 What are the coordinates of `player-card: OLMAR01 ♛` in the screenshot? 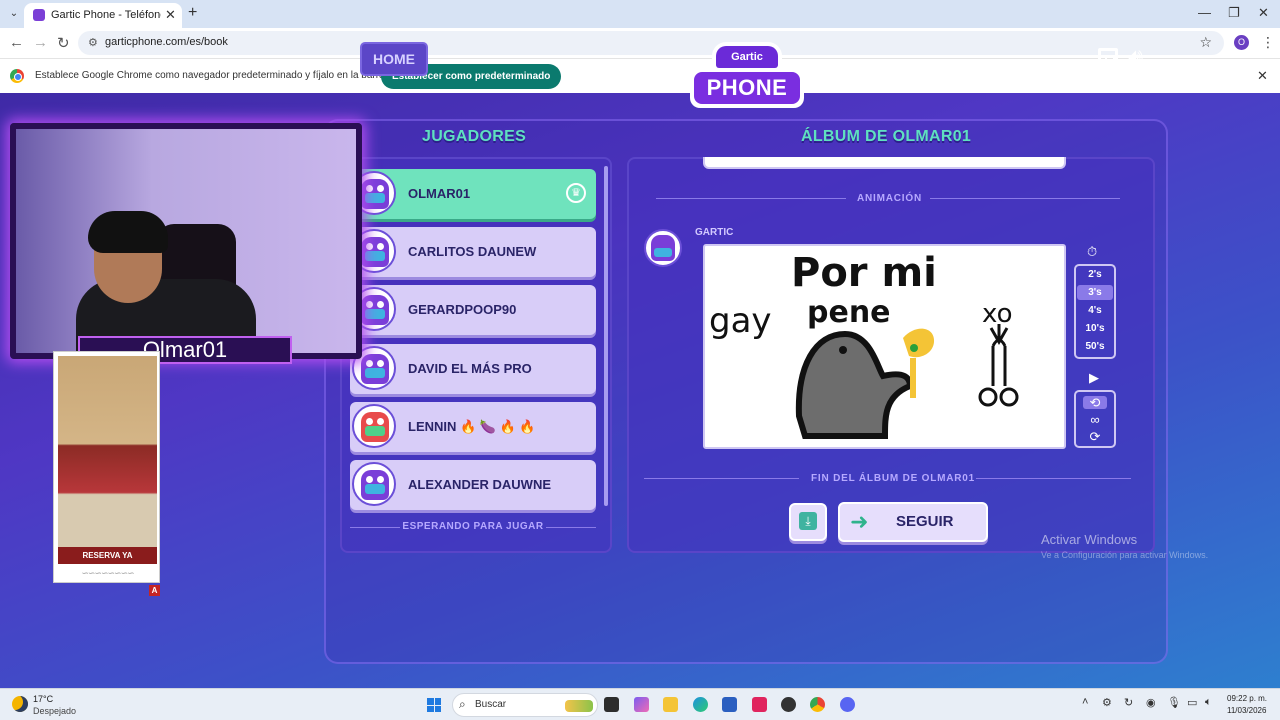 It's located at (473, 194).